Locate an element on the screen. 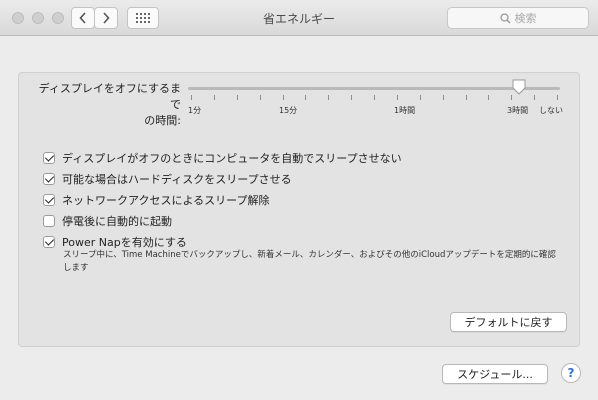 The height and width of the screenshot is (400, 598). checkbox-disk-sleep is located at coordinates (49, 178).